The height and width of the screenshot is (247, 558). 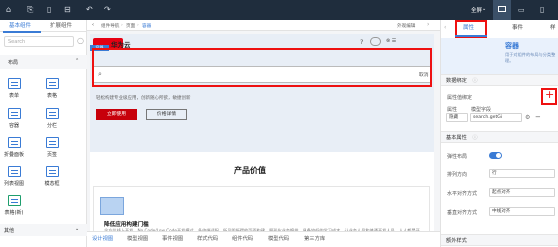 I want to click on column-header-attr: 属性, so click(x=452, y=110).